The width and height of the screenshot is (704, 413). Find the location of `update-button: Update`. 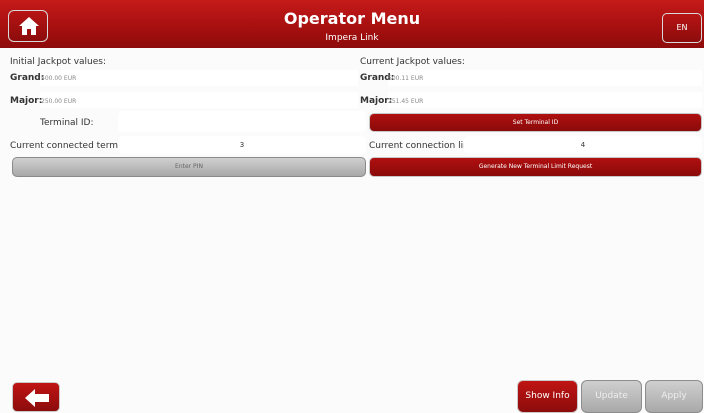

update-button: Update is located at coordinates (611, 396).